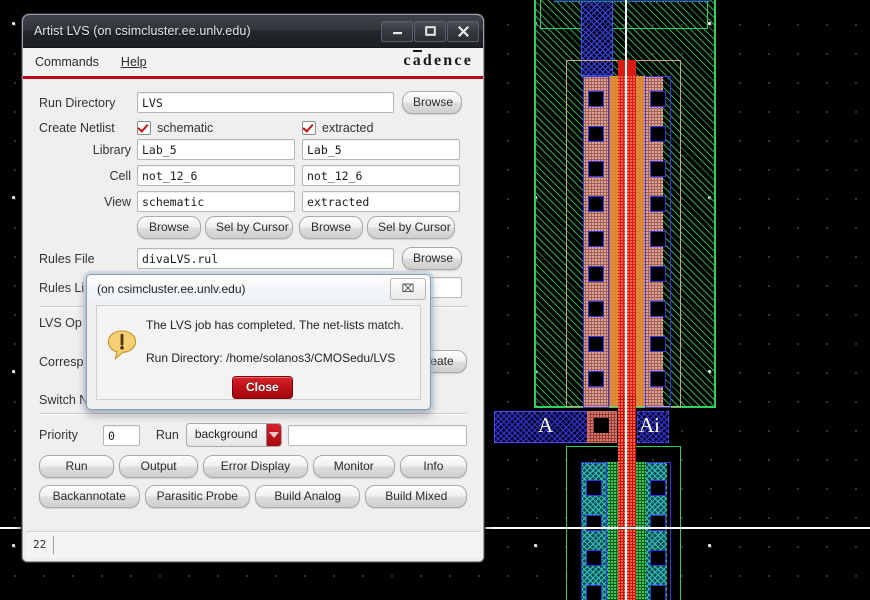 The height and width of the screenshot is (600, 870). What do you see at coordinates (463, 31) in the screenshot?
I see `close-button` at bounding box center [463, 31].